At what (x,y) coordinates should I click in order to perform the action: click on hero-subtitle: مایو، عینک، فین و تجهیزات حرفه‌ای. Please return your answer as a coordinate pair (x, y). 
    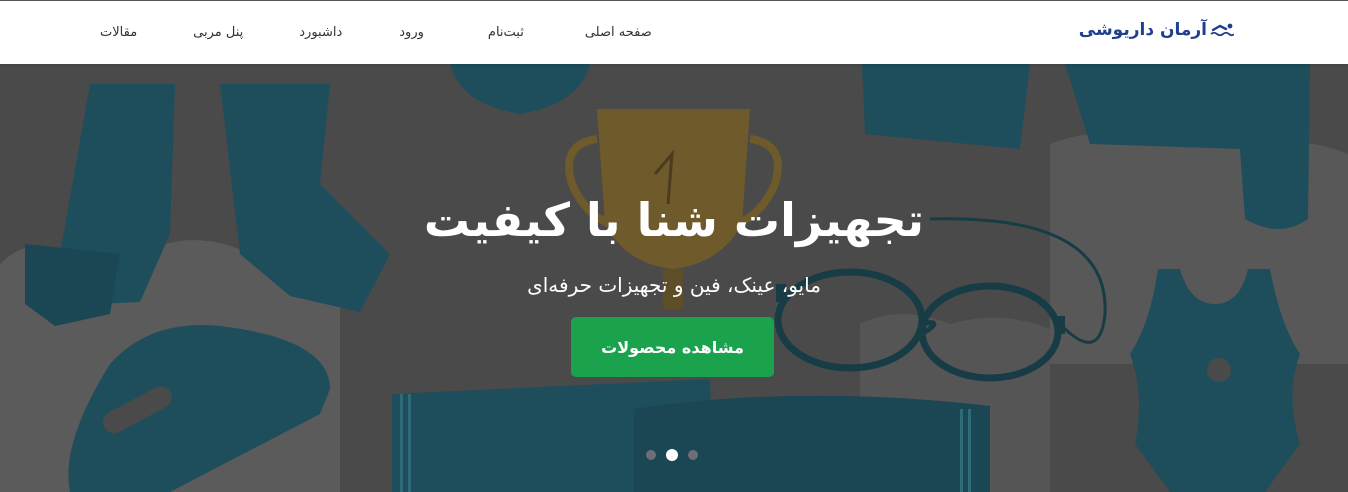
    Looking at the image, I should click on (674, 285).